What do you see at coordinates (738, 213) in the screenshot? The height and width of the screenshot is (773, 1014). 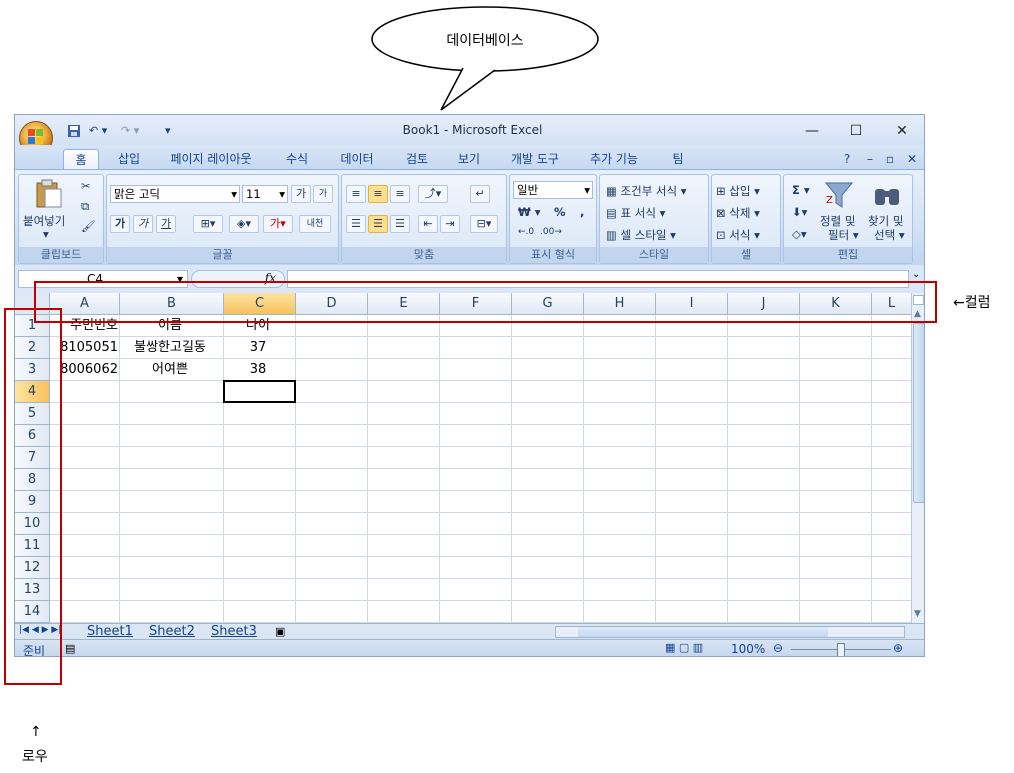 I see `delete-cells-button: ⊠ 삭제 ▾` at bounding box center [738, 213].